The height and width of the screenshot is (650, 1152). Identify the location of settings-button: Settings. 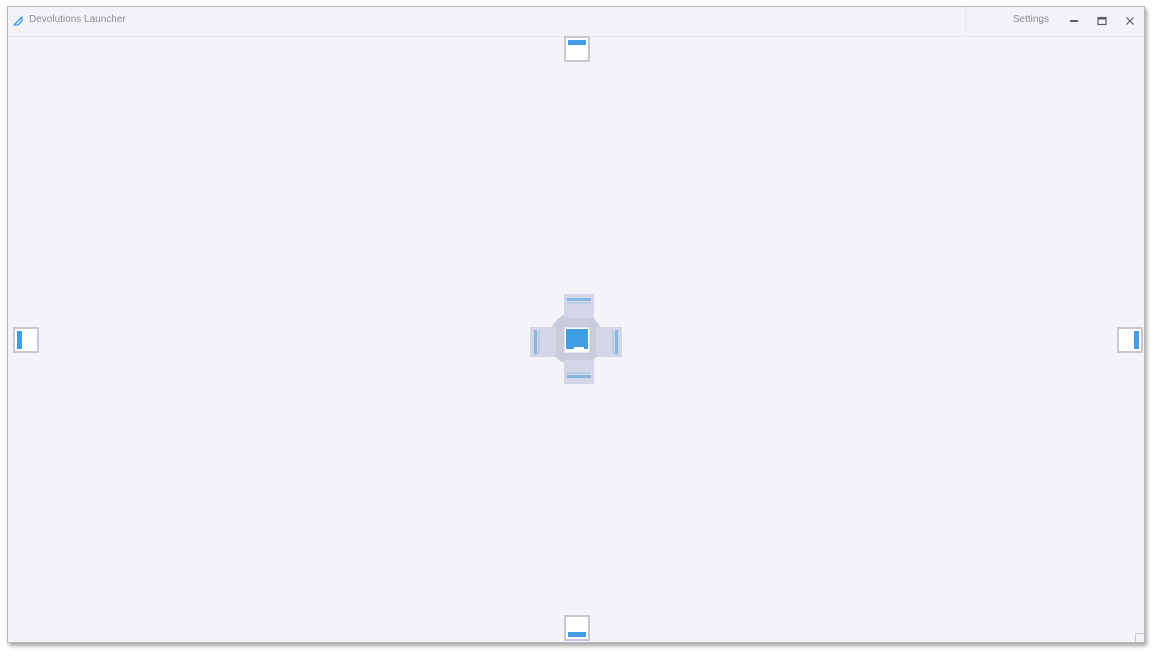
(1031, 19).